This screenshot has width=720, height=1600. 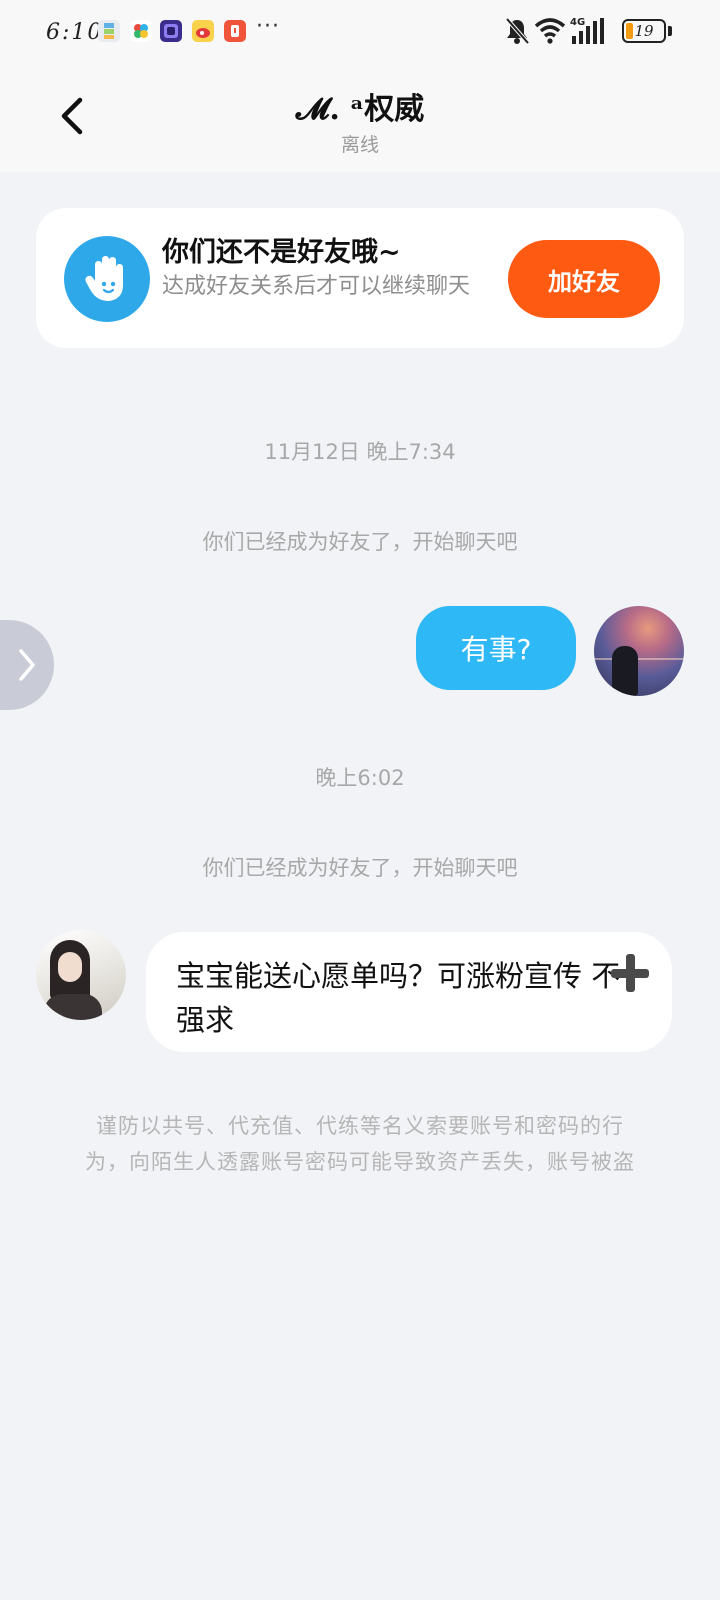 What do you see at coordinates (360, 33) in the screenshot?
I see `status-bar: 6:10 ··· 4G 19` at bounding box center [360, 33].